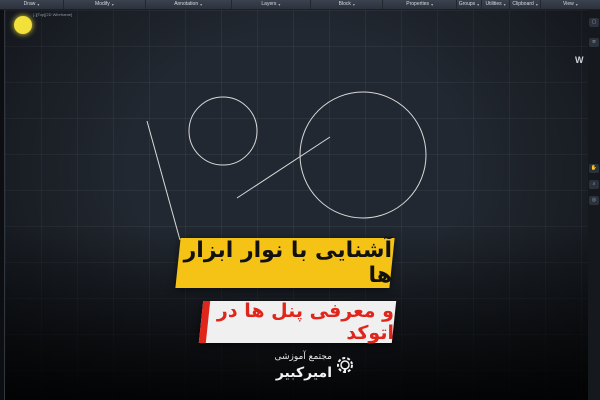 The width and height of the screenshot is (600, 400). I want to click on title-text: آشنایی با نوار ابزار ها, so click(287, 263).